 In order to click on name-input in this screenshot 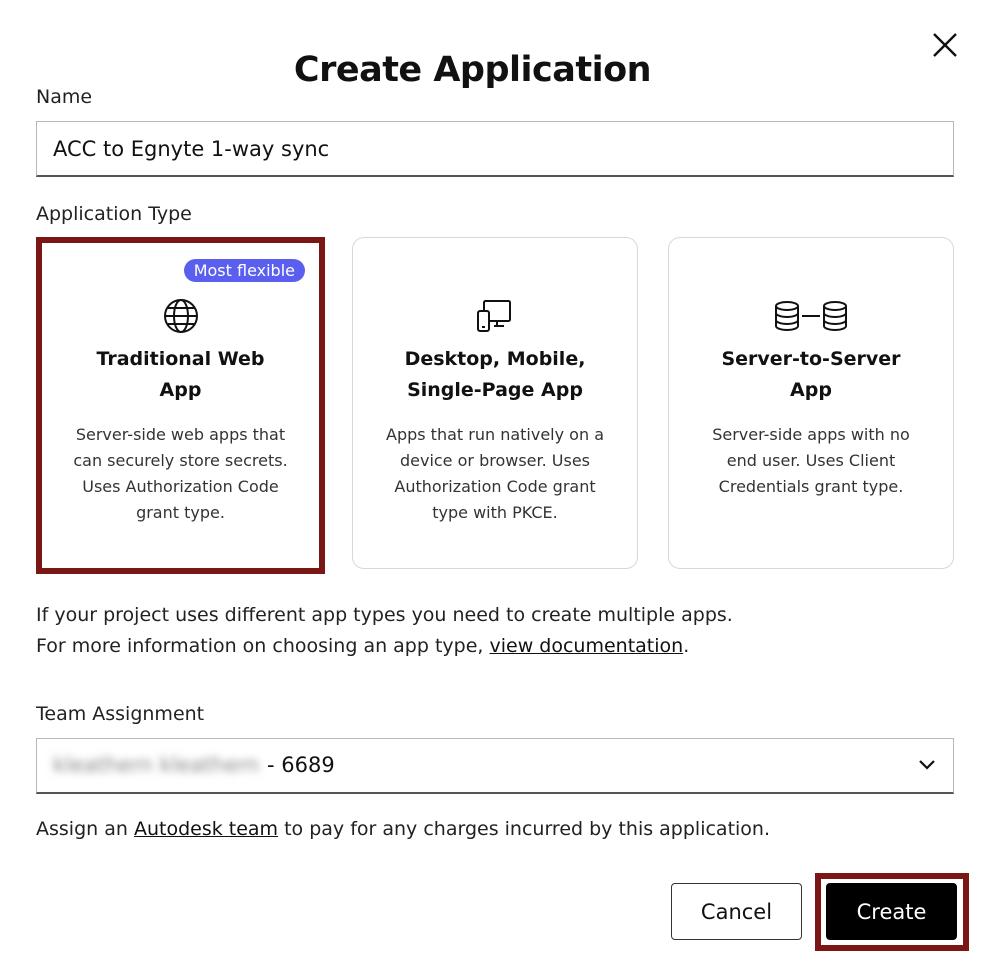, I will do `click(495, 149)`.